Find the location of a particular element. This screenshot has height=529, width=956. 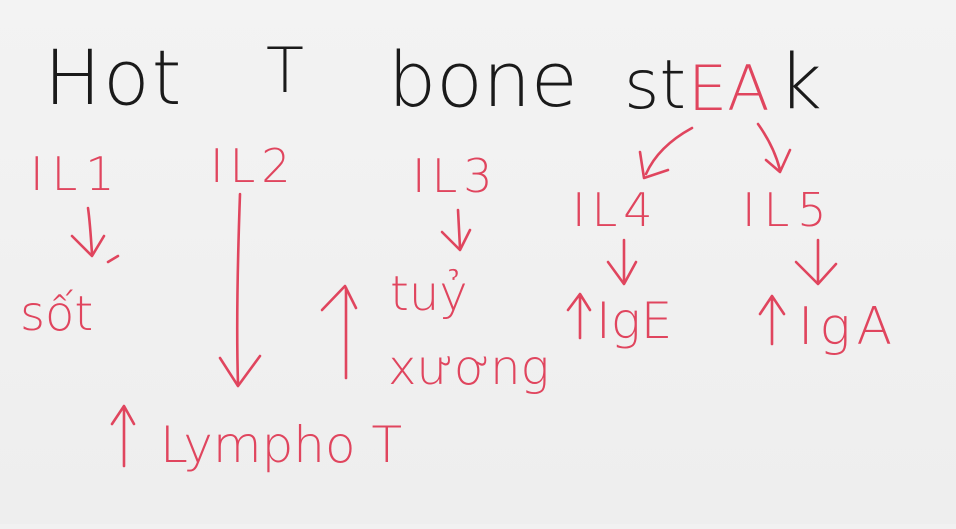

title-word-bone: bone is located at coordinates (483, 79).